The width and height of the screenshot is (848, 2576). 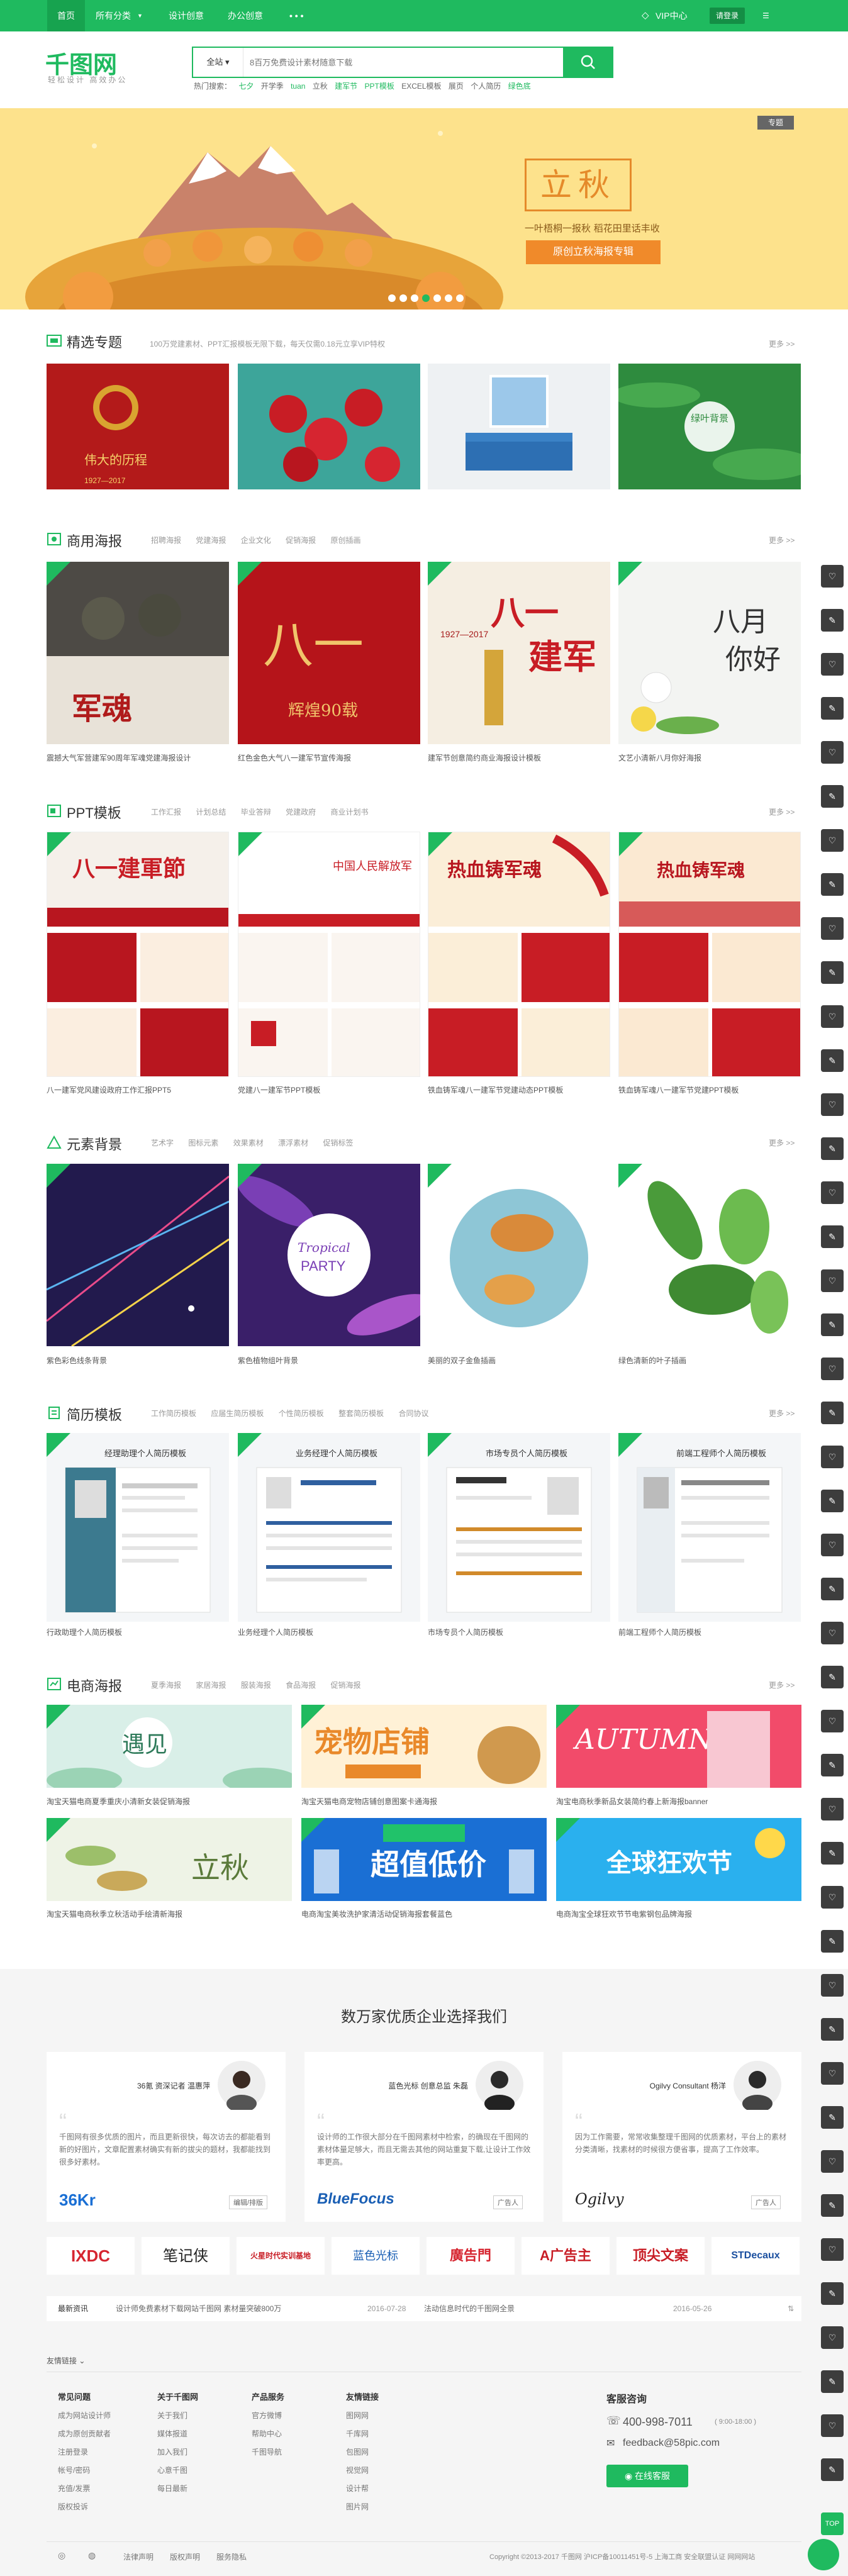 I want to click on tag-link: 家居海报, so click(x=211, y=1685).